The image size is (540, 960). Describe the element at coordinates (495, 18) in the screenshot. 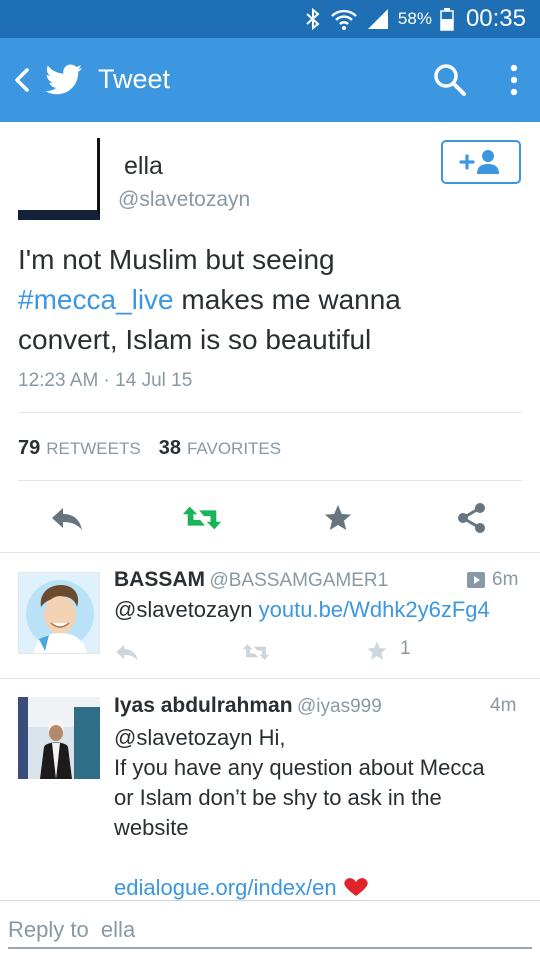

I see `clock: 00:35` at that location.